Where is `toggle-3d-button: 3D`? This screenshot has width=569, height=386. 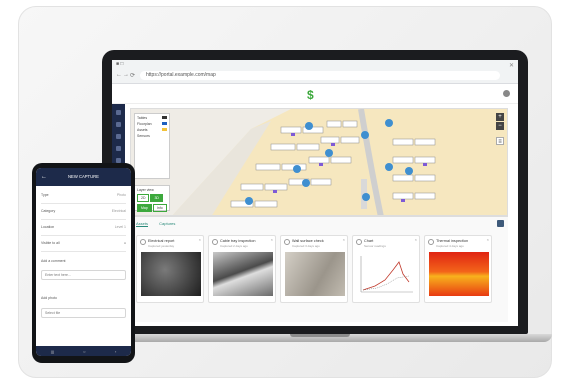
toggle-3d-button: 3D is located at coordinates (156, 198).